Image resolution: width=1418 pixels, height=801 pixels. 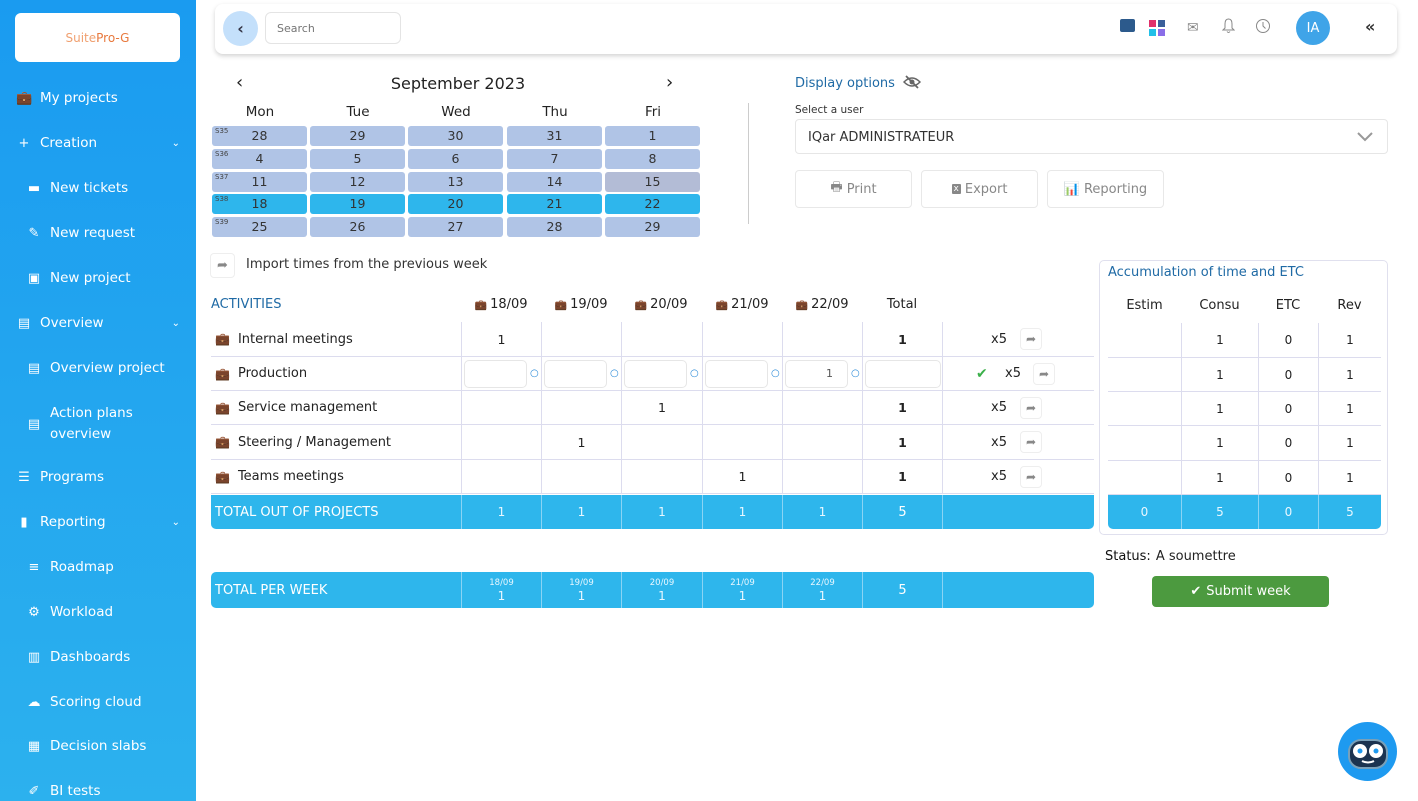 What do you see at coordinates (357, 182) in the screenshot?
I see `calendar-day: 12` at bounding box center [357, 182].